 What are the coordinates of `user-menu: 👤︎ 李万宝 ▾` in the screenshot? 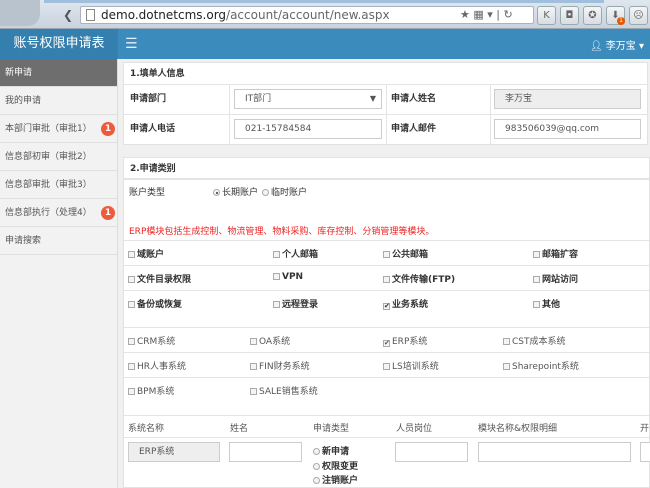 It's located at (617, 44).